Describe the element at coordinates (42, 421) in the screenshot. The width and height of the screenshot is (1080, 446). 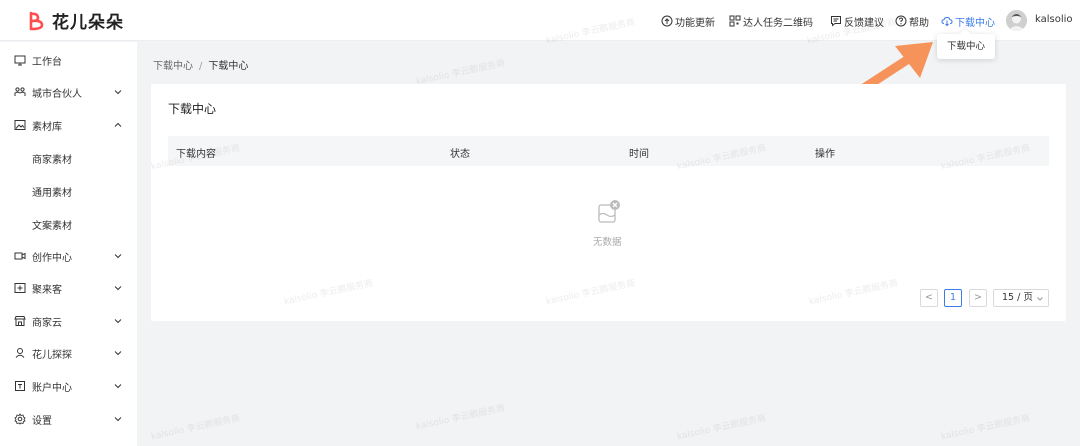
I see `sidebar-item-label: 设置` at that location.